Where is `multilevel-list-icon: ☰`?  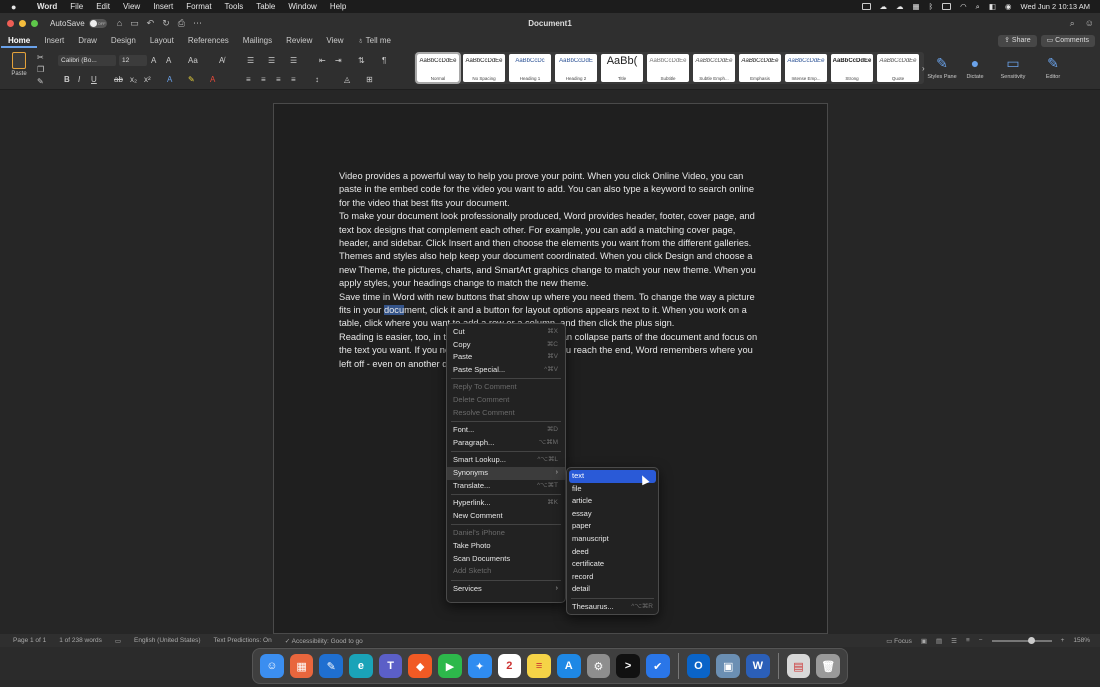
multilevel-list-icon: ☰ is located at coordinates (293, 60).